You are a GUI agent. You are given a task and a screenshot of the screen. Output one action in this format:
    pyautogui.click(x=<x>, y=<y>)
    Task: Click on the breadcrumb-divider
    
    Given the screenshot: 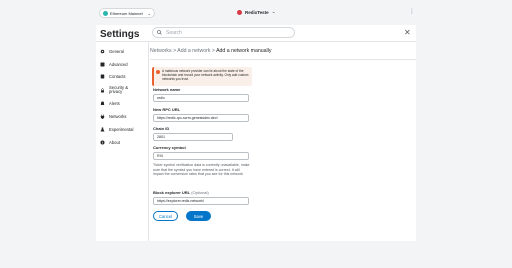 What is the action you would take?
    pyautogui.click(x=283, y=59)
    